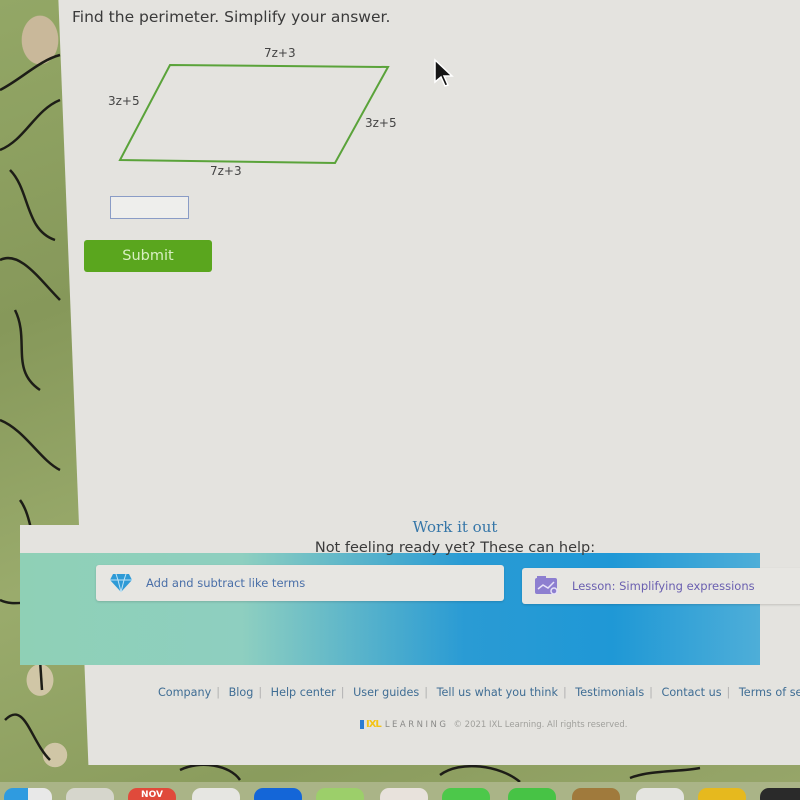  I want to click on footer-link-blog: Blog, so click(241, 692).